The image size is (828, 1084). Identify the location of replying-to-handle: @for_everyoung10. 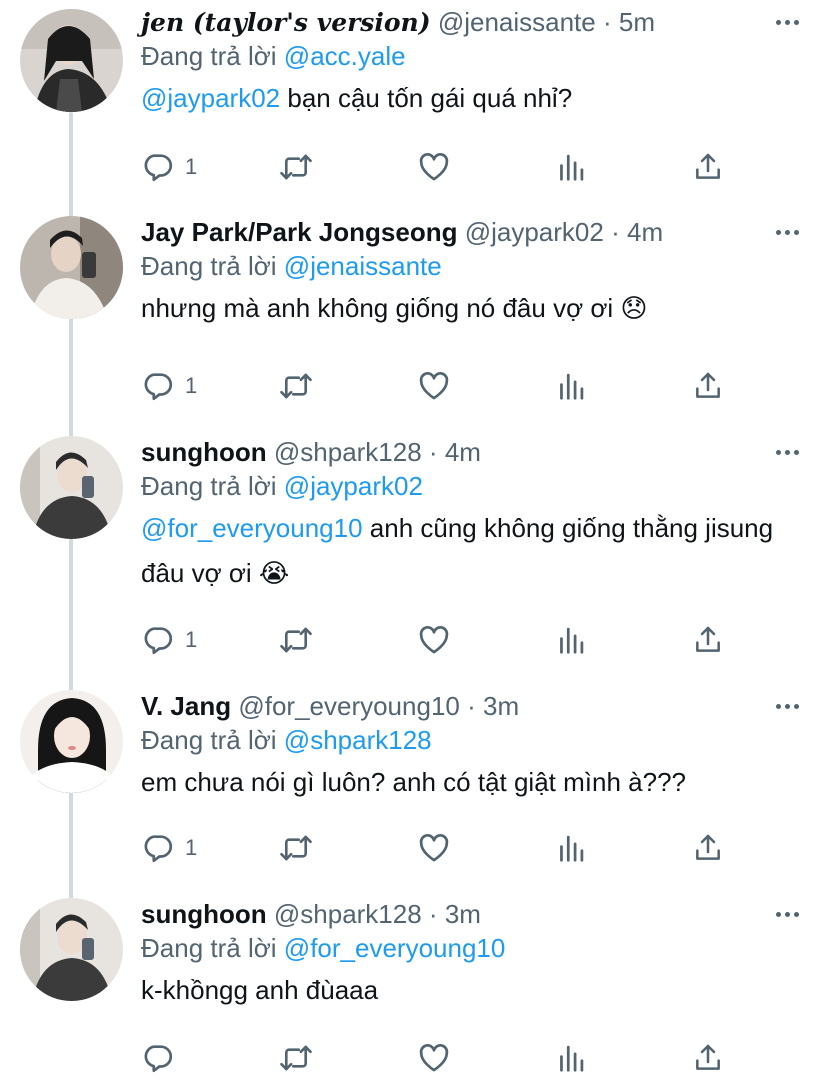
(395, 948).